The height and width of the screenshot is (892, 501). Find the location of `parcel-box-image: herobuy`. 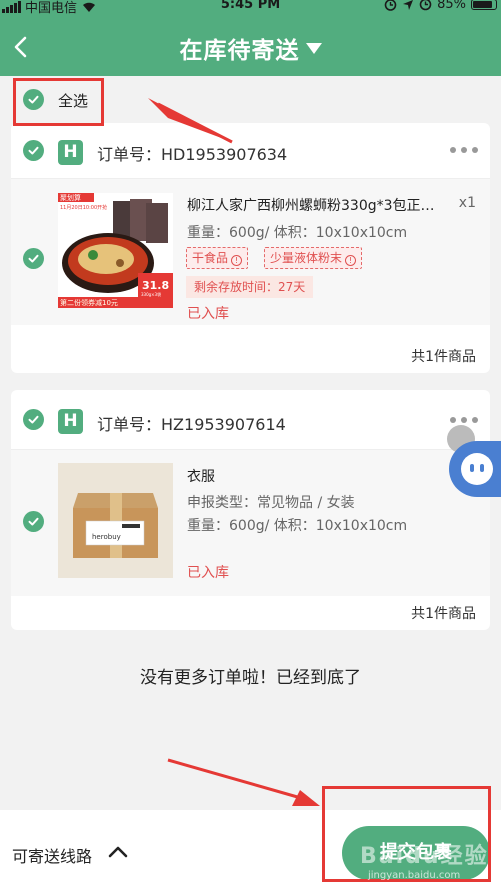

parcel-box-image: herobuy is located at coordinates (115, 520).